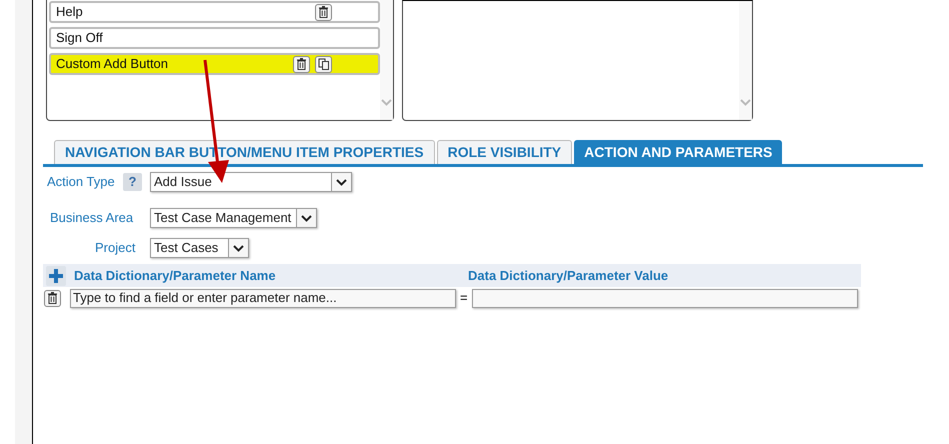  Describe the element at coordinates (214, 38) in the screenshot. I see `menu-button-item: Sign Off` at that location.